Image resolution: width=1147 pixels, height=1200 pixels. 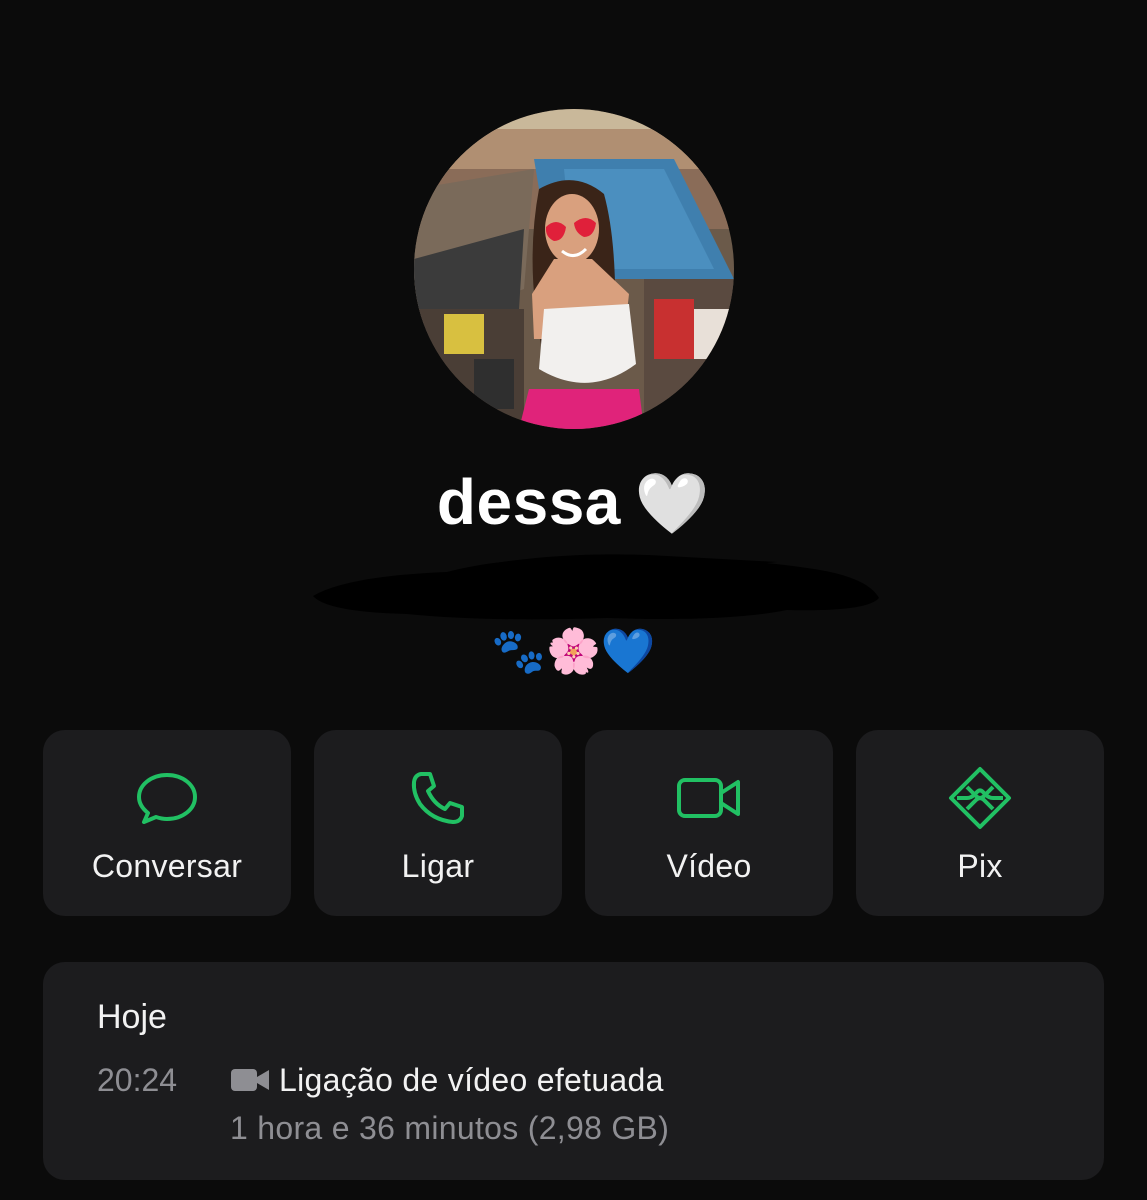 What do you see at coordinates (438, 866) in the screenshot?
I see `ligar-label: Ligar` at bounding box center [438, 866].